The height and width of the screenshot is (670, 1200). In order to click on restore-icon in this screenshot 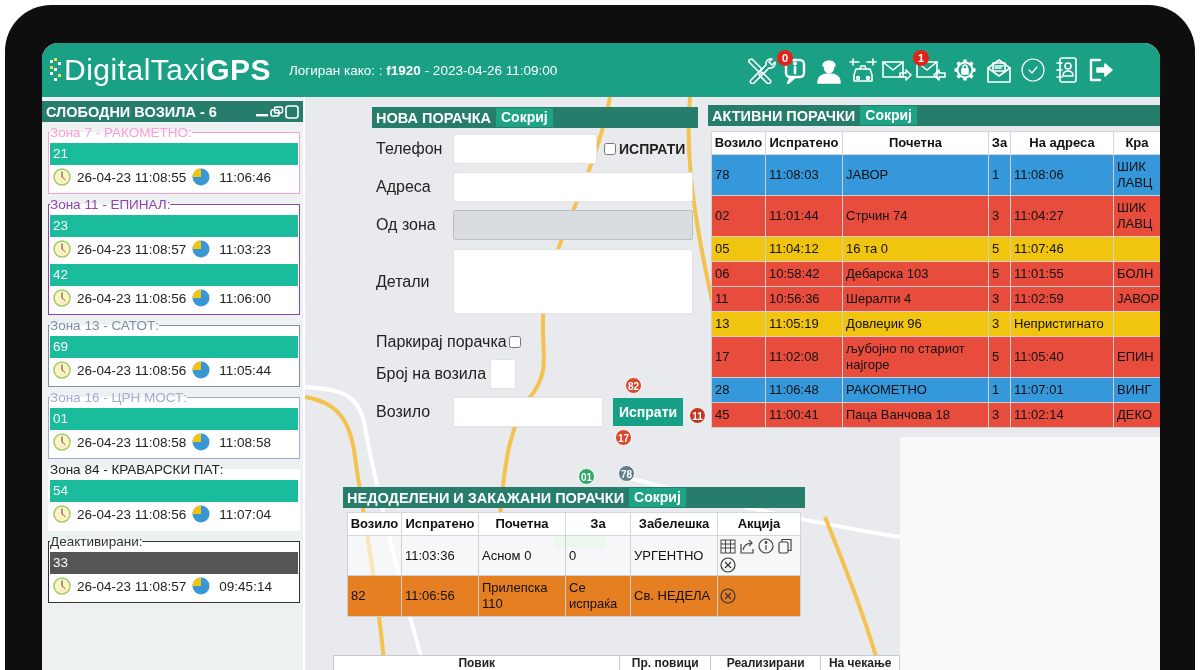, I will do `click(277, 111)`.